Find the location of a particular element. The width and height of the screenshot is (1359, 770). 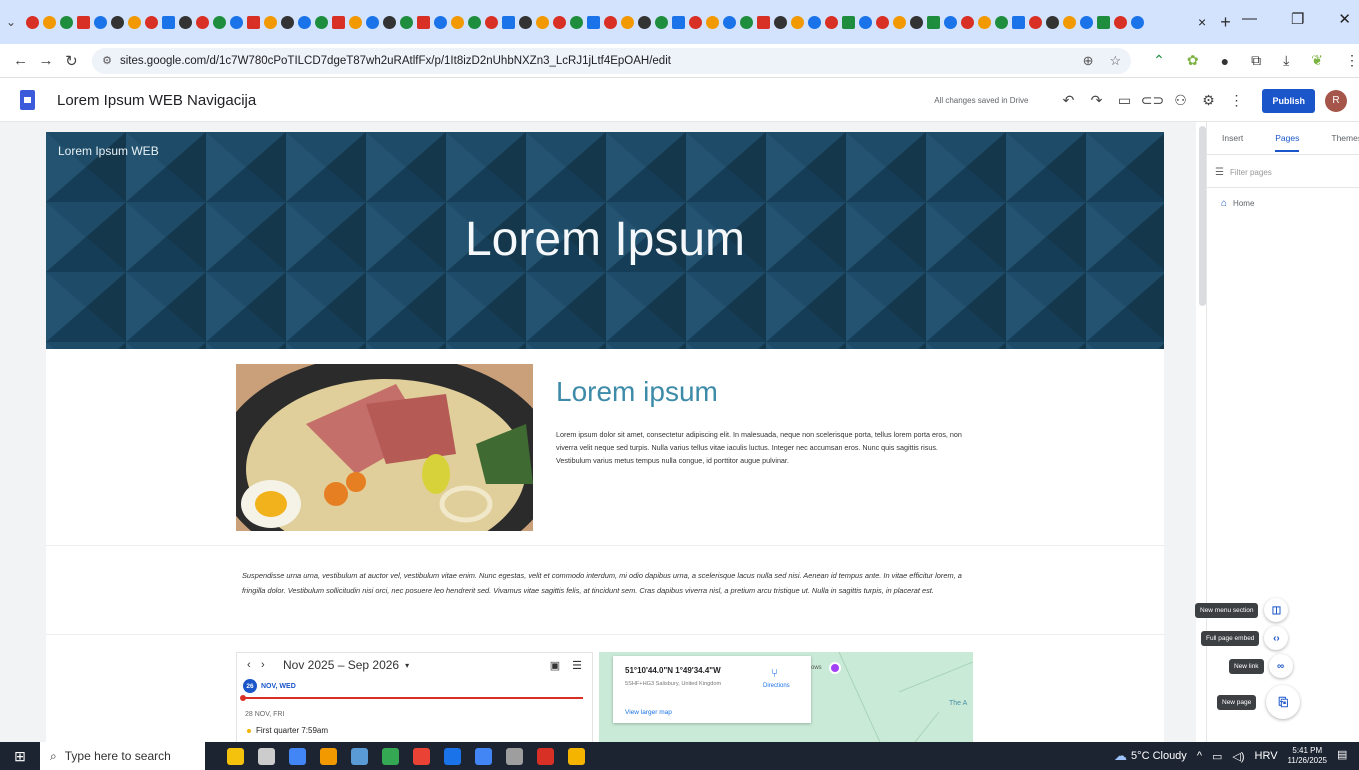

back-icon: ← is located at coordinates (20, 60).